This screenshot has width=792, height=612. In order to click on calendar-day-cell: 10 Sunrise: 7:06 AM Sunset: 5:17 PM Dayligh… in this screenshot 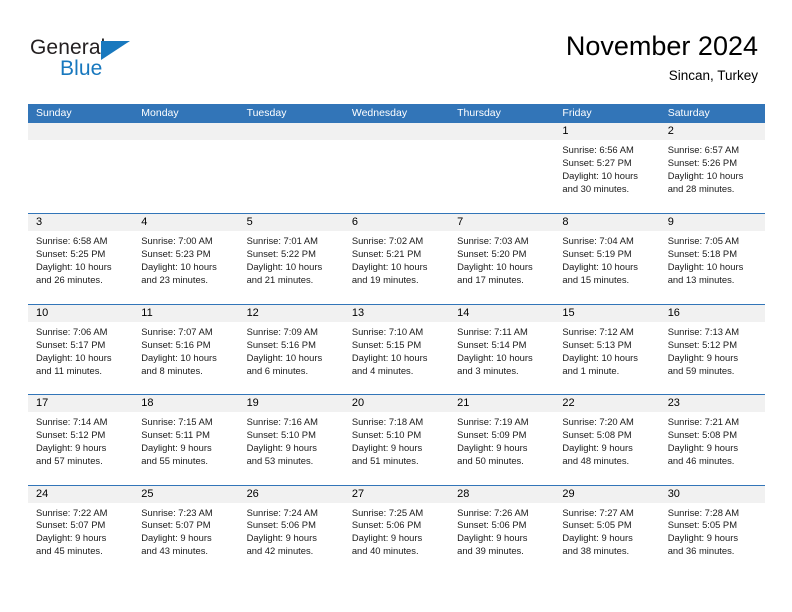, I will do `click(81, 349)`.